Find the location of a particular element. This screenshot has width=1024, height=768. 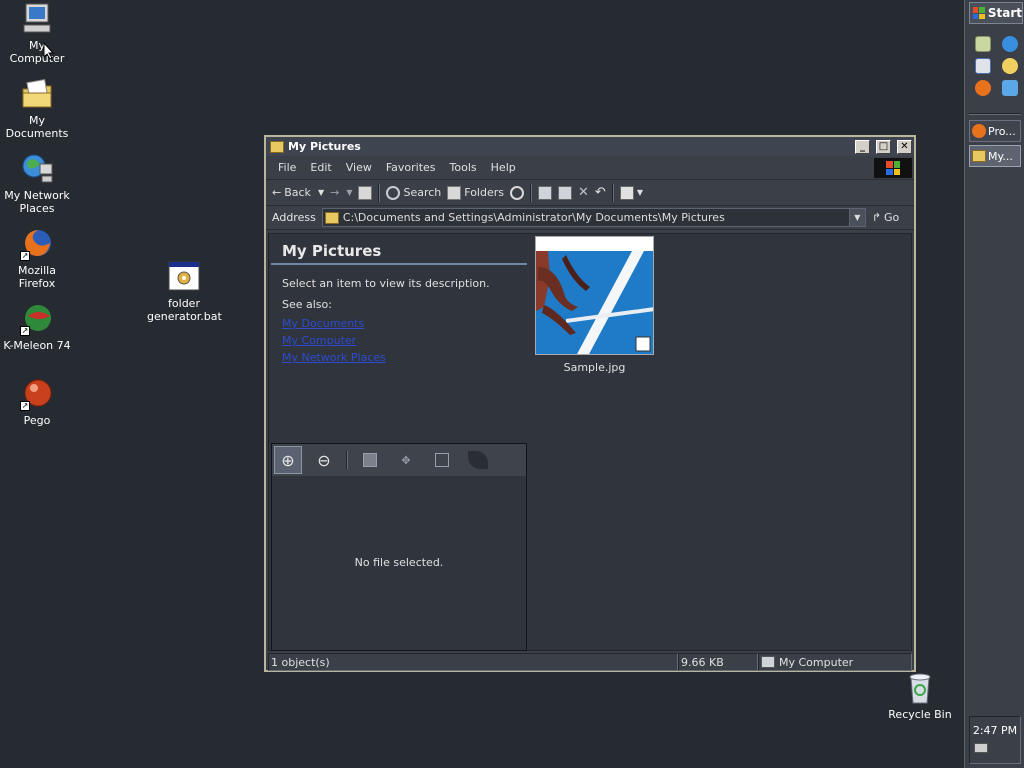

back-label: Back is located at coordinates (297, 192).